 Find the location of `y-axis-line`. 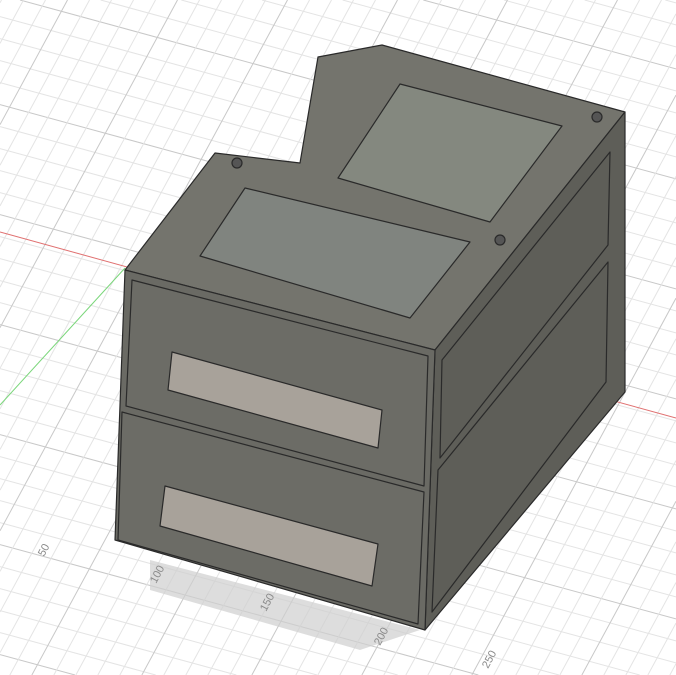

y-axis-line is located at coordinates (63, 336).